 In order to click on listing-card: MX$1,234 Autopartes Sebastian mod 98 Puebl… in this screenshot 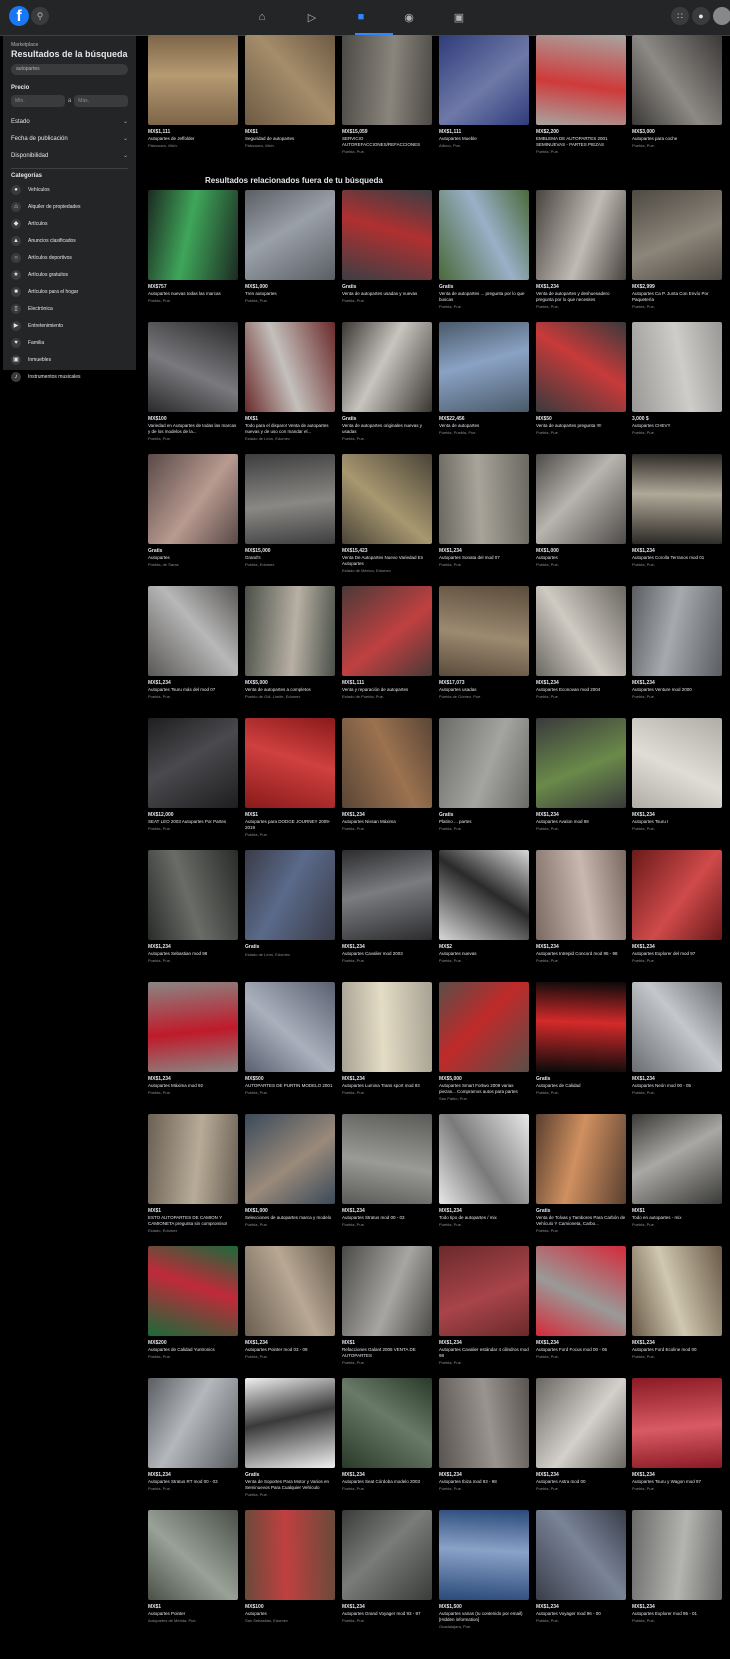, I will do `click(193, 906)`.